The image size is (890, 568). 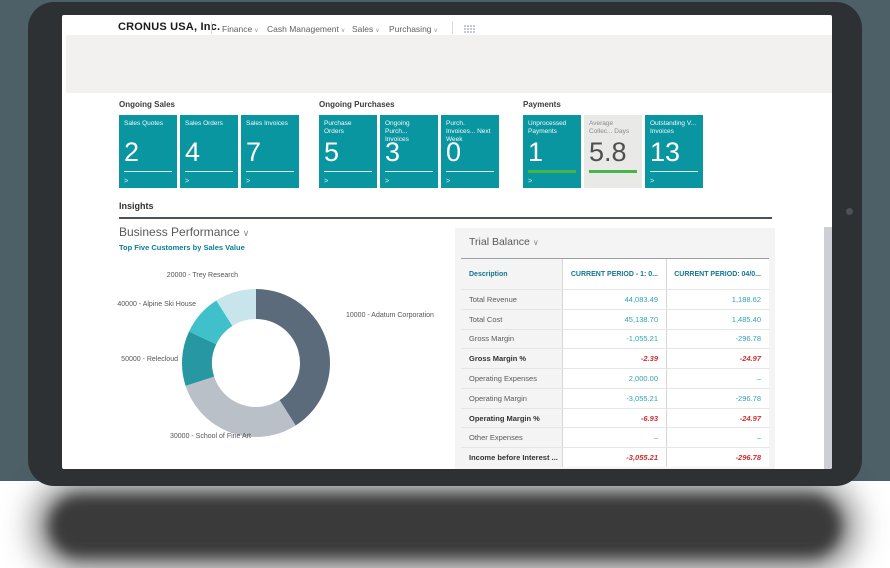 What do you see at coordinates (209, 151) in the screenshot?
I see `tile-sales-orders: Sales Orders 4 >` at bounding box center [209, 151].